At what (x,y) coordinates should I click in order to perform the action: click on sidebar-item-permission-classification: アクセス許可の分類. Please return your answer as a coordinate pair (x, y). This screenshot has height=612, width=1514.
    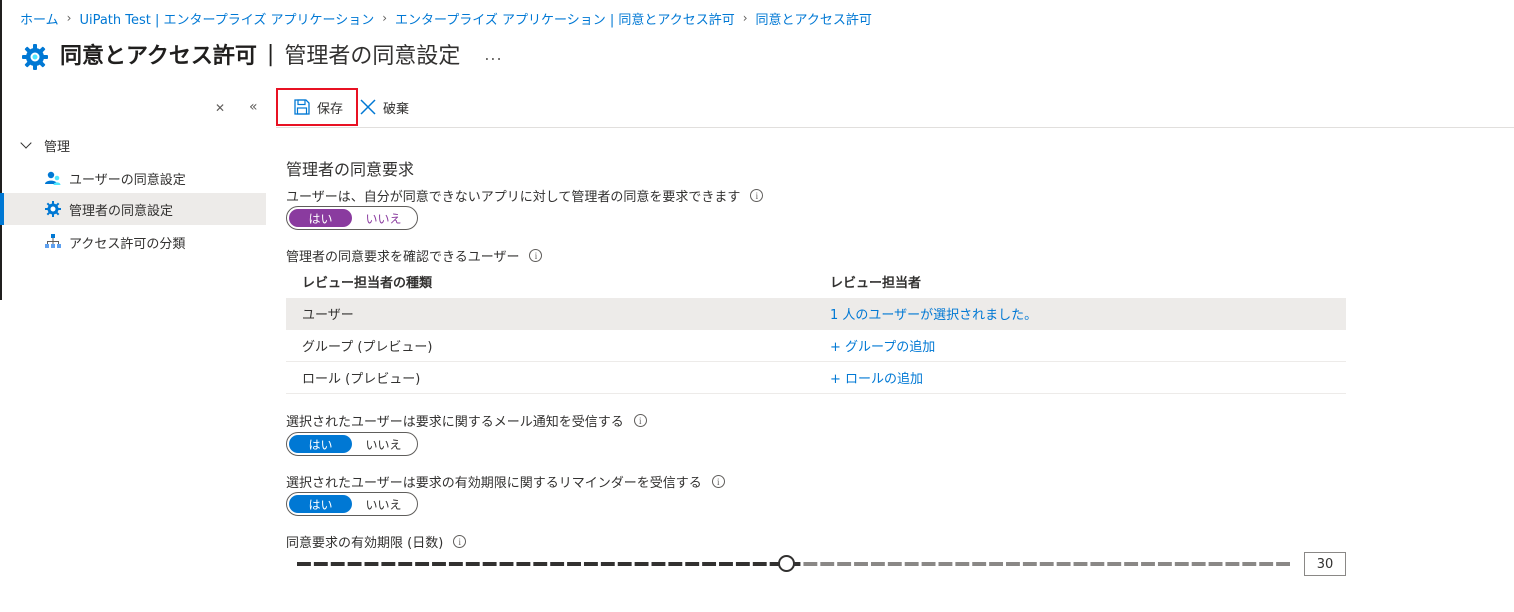
    Looking at the image, I should click on (135, 242).